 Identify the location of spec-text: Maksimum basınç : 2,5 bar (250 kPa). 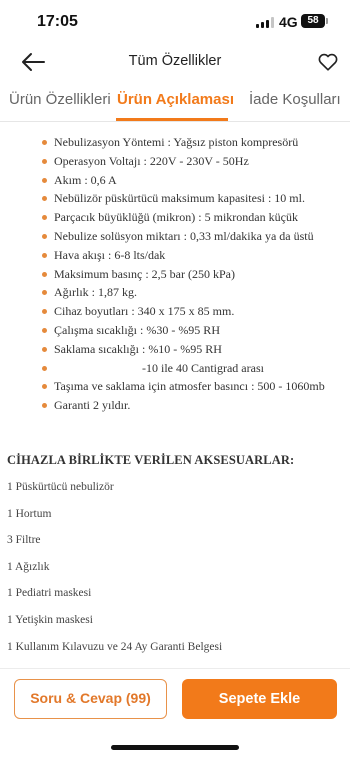
(144, 273).